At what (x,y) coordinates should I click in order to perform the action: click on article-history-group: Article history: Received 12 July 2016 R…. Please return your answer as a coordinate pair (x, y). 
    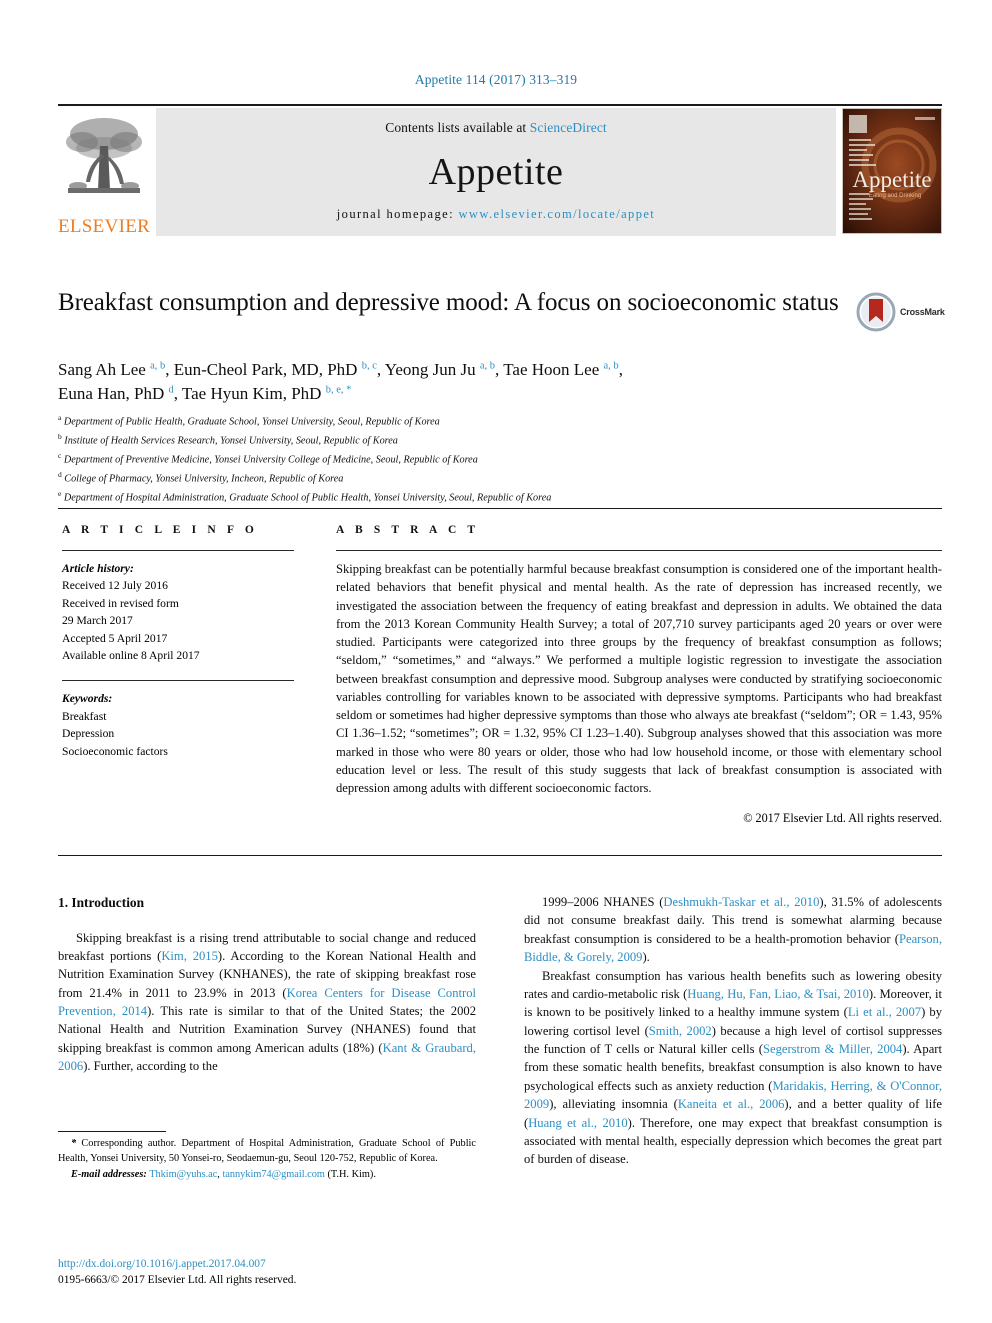
    Looking at the image, I should click on (178, 612).